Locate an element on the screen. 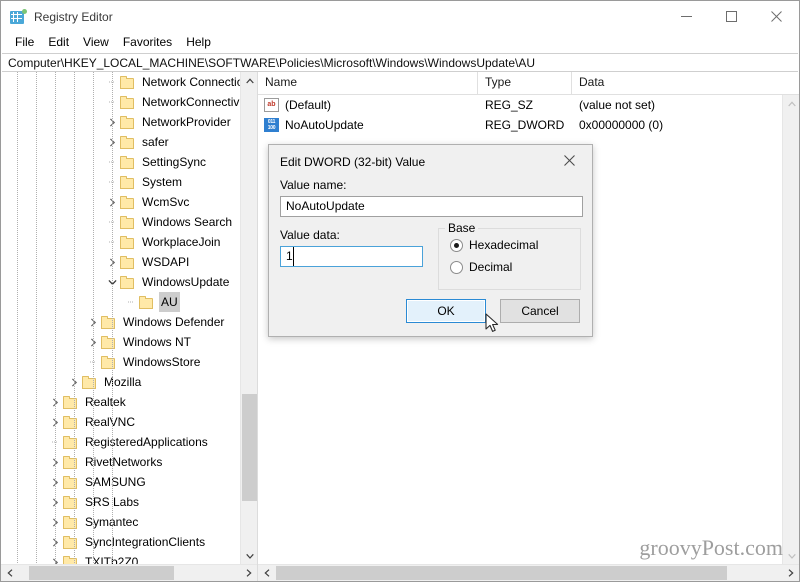 This screenshot has height=582, width=800. radio-decimal: Decimal is located at coordinates (515, 267).